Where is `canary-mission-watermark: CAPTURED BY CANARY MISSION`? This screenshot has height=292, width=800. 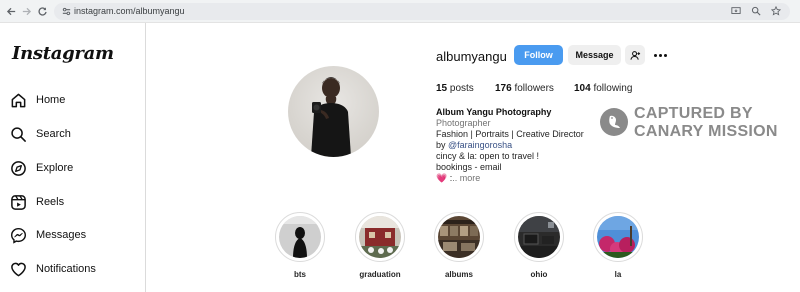 canary-mission-watermark: CAPTURED BY CANARY MISSION is located at coordinates (695, 122).